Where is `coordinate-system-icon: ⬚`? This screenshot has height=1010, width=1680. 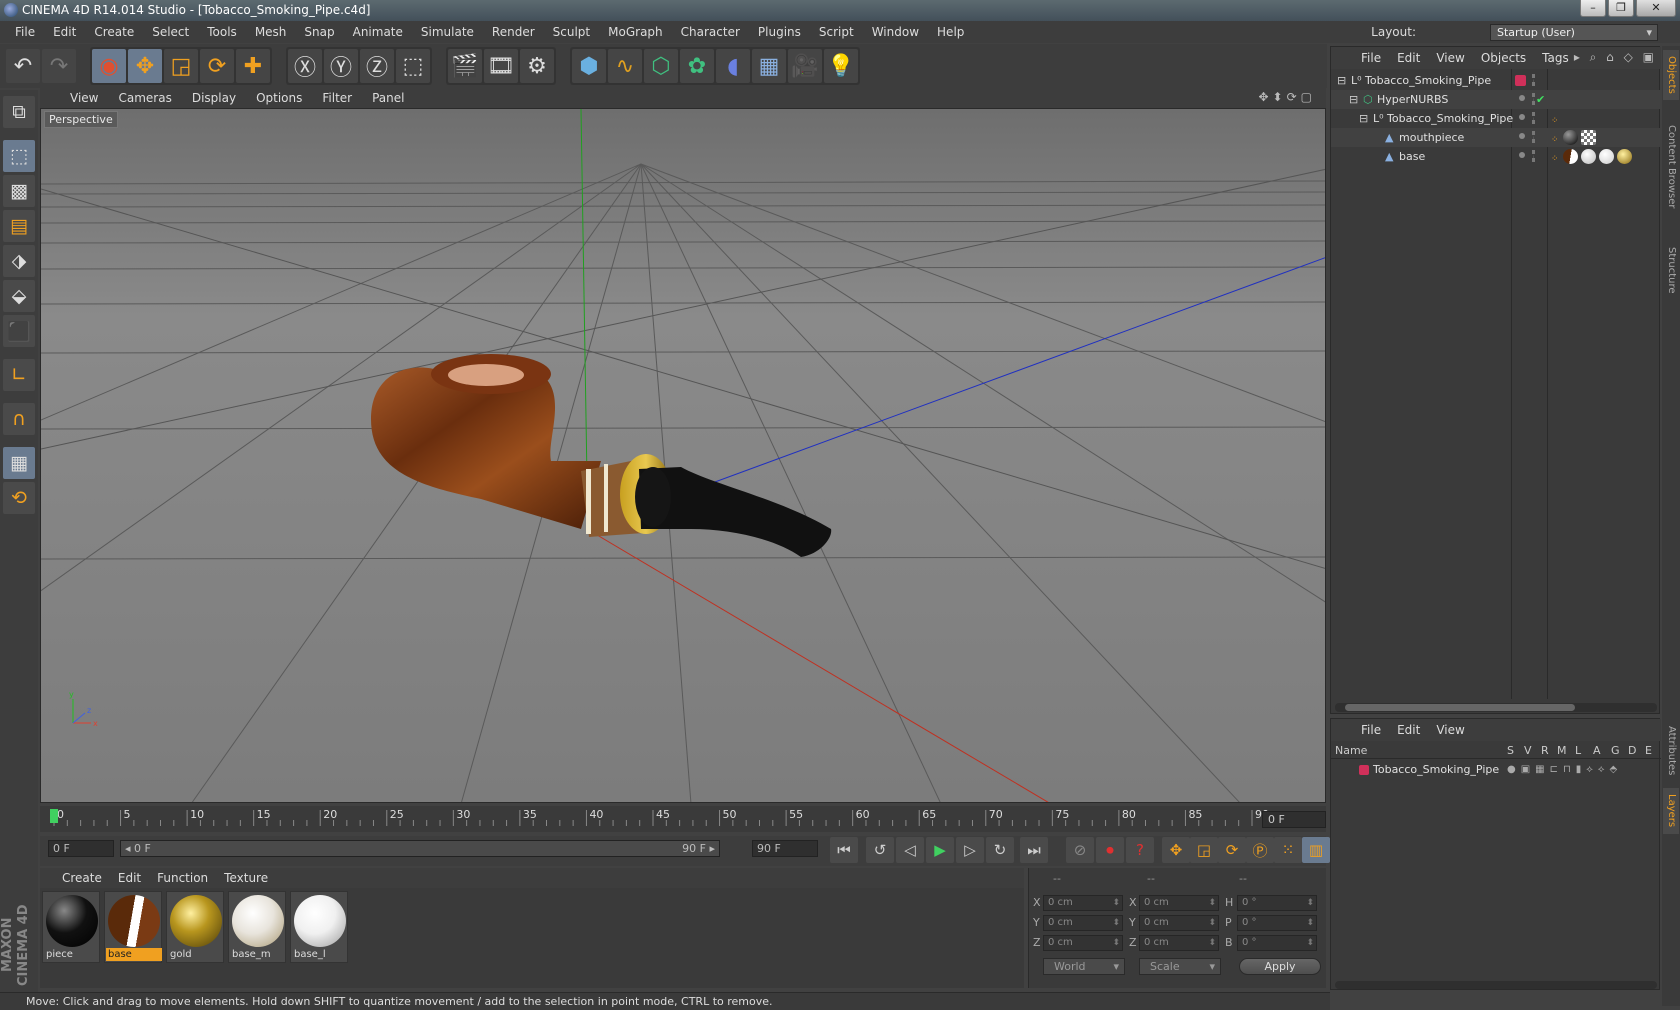 coordinate-system-icon: ⬚ is located at coordinates (413, 66).